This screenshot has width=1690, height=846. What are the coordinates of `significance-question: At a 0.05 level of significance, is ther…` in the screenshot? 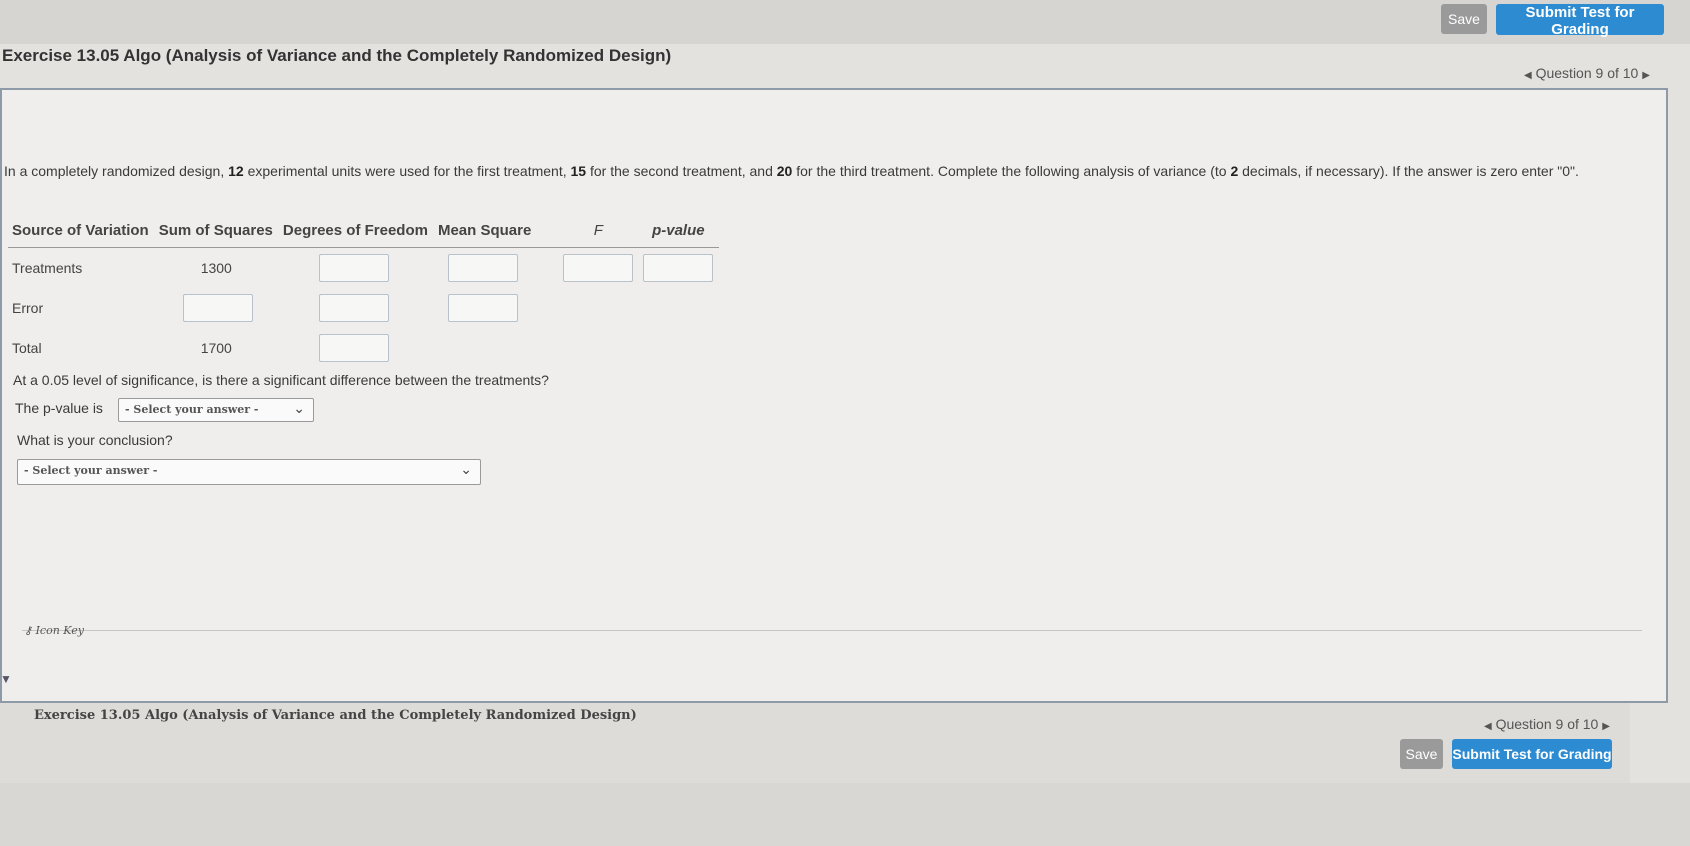 It's located at (281, 380).